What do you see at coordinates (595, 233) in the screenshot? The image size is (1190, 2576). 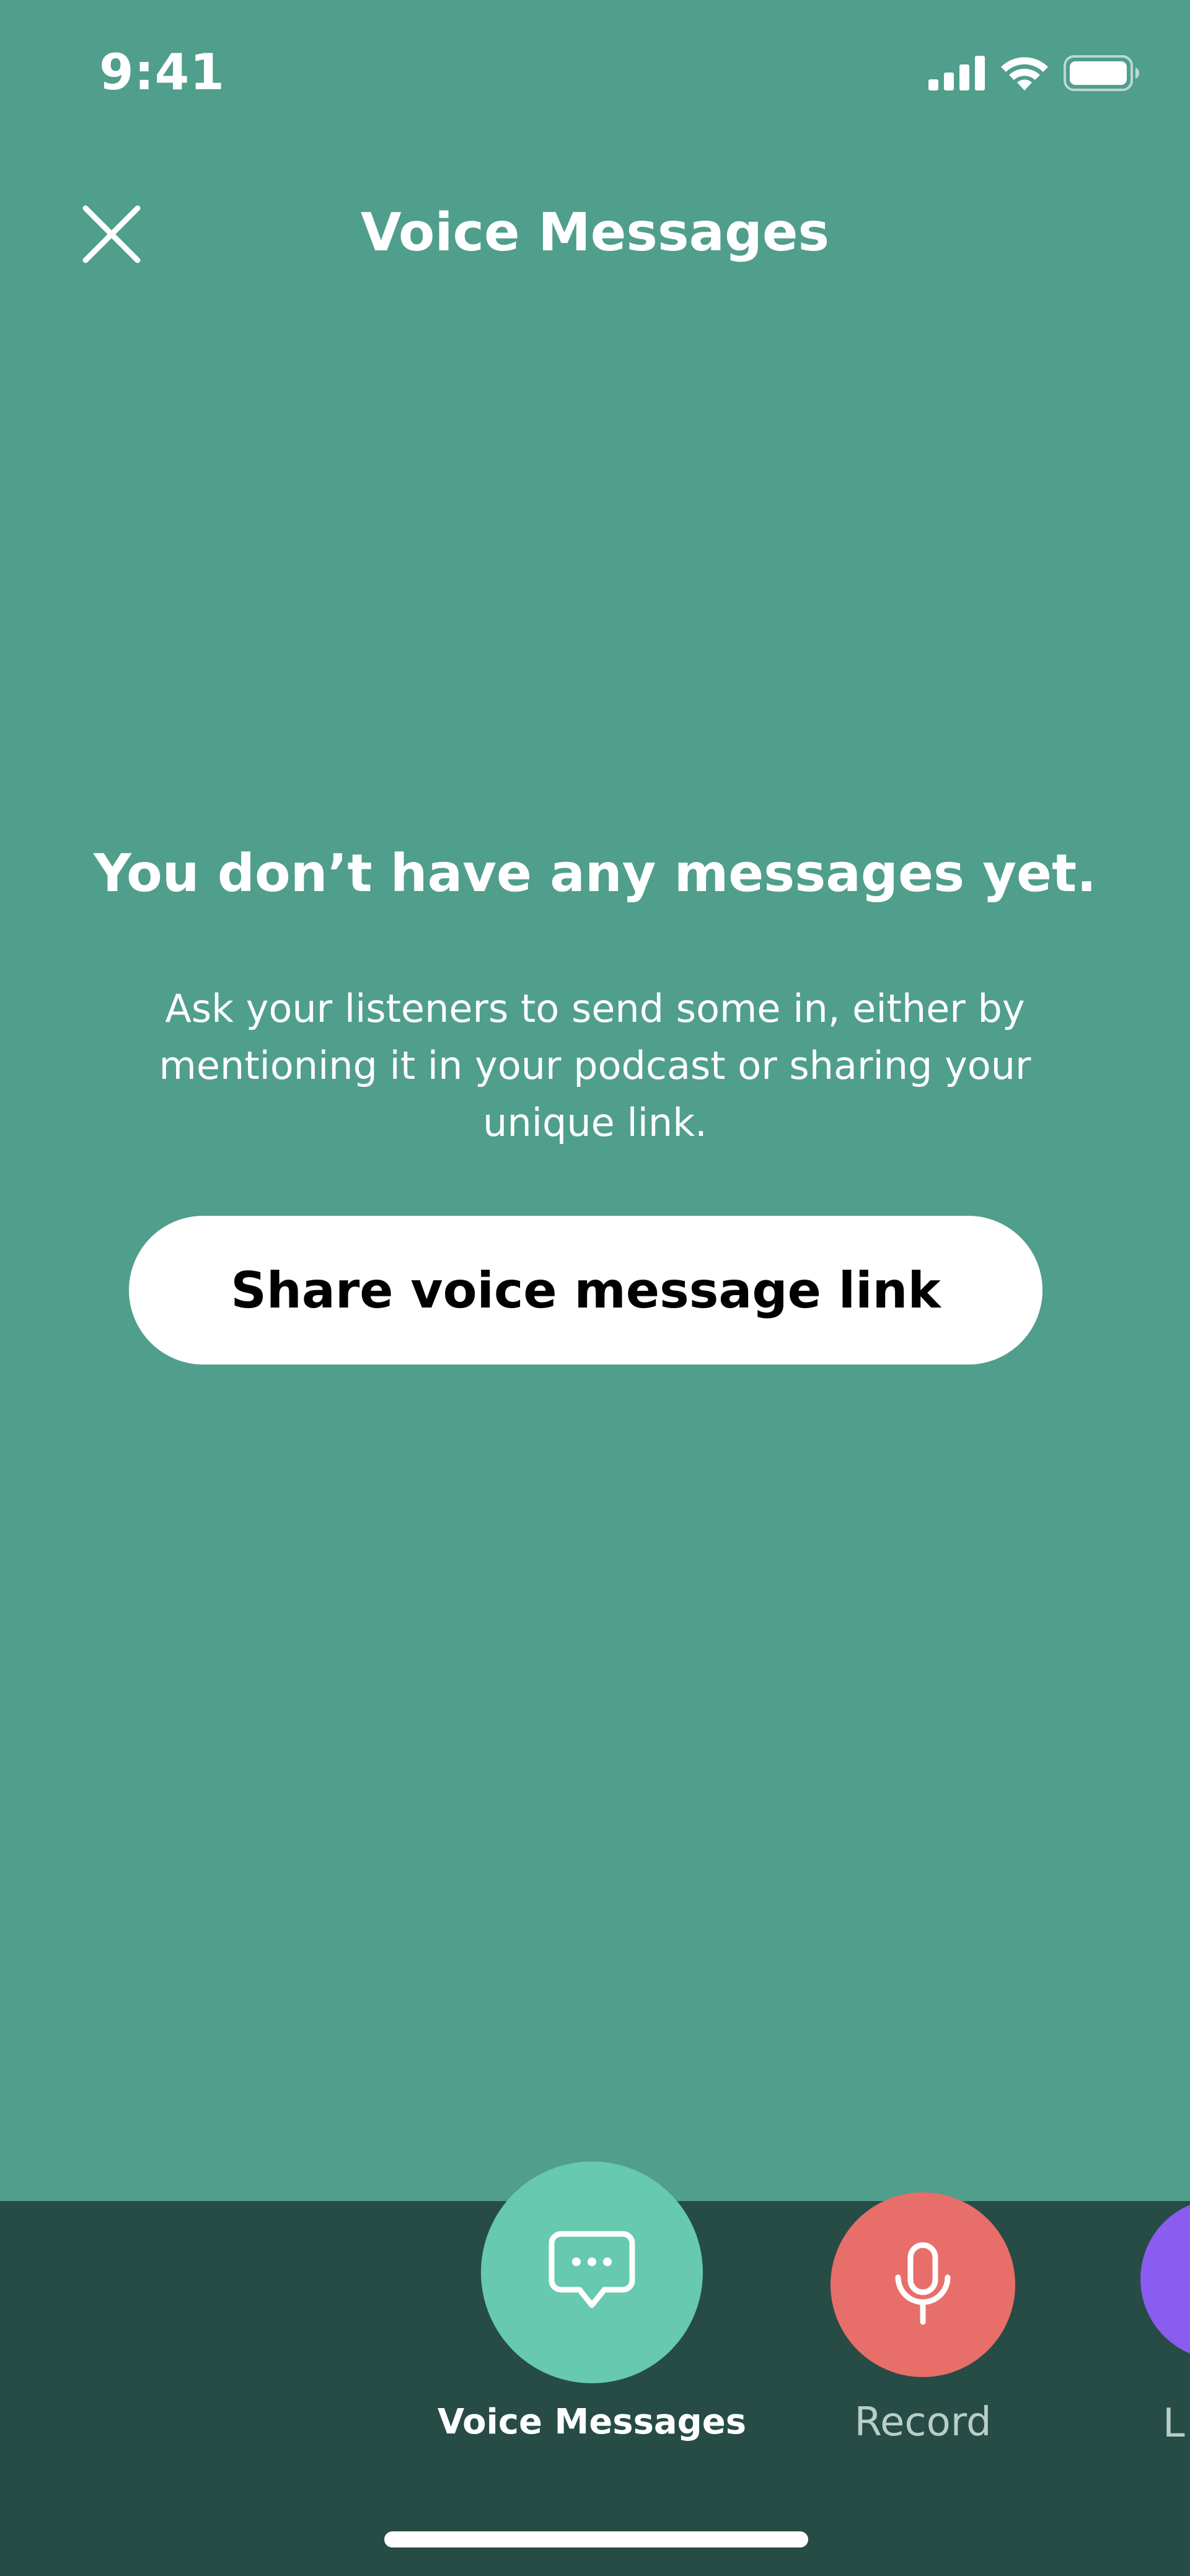 I see `page-title: Voice Messages` at bounding box center [595, 233].